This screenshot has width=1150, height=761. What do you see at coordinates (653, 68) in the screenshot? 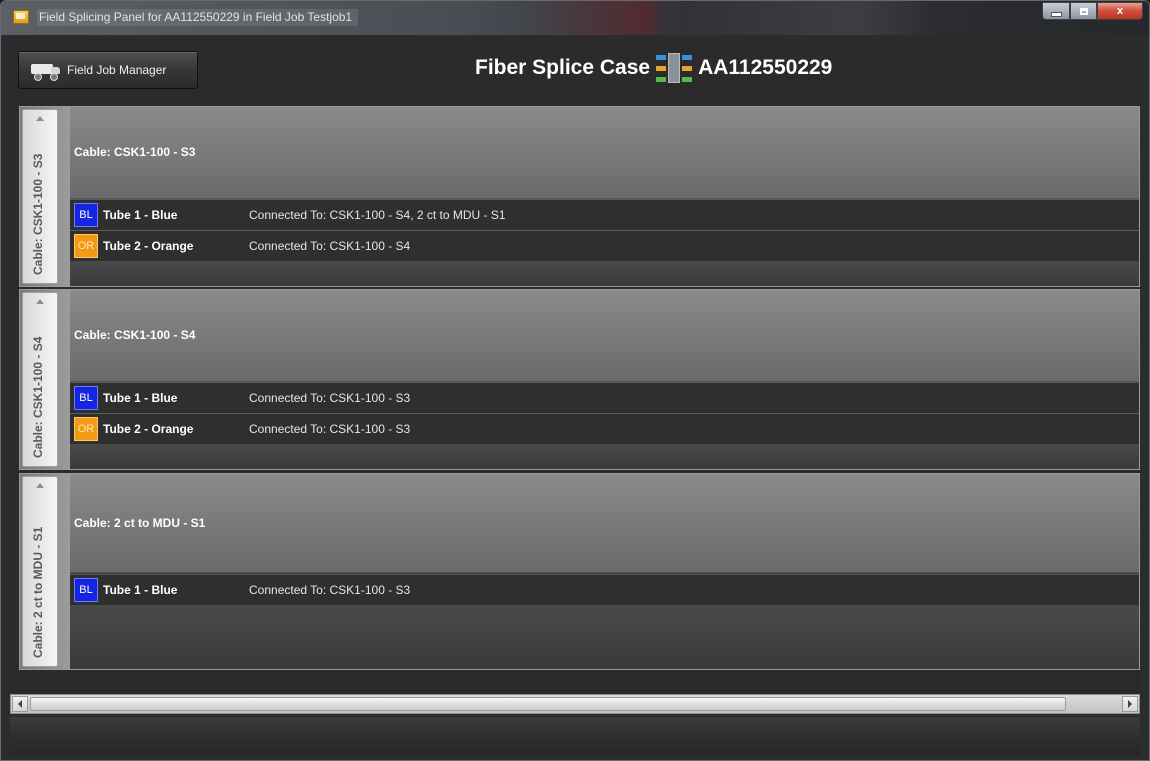
I see `page-title: Fiber Splice Case AA112550229` at bounding box center [653, 68].